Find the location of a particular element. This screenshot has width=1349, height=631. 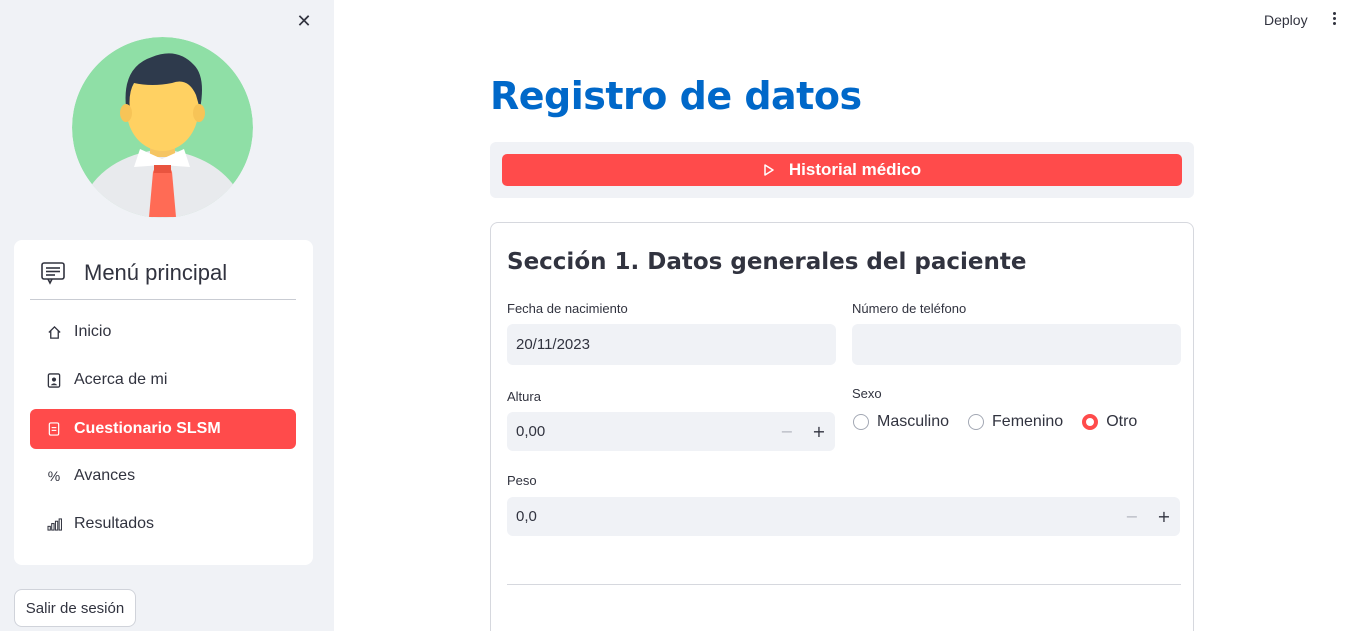

weight-increment-button: + is located at coordinates (1164, 516).